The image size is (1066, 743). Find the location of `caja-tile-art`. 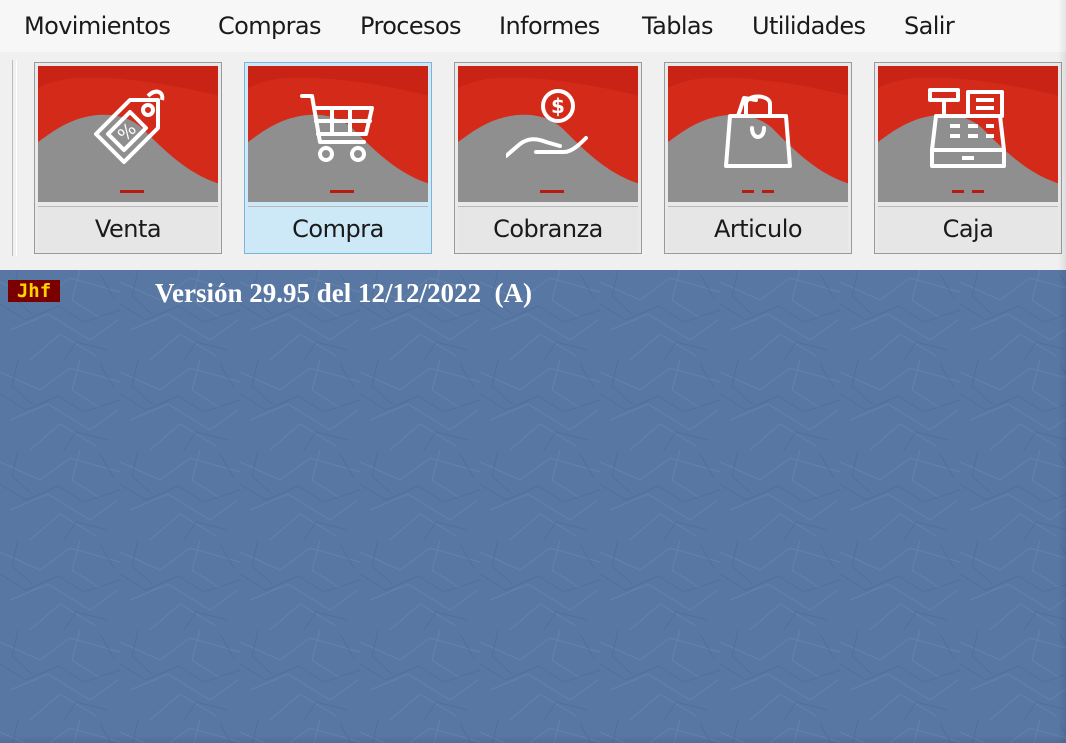

caja-tile-art is located at coordinates (968, 134).